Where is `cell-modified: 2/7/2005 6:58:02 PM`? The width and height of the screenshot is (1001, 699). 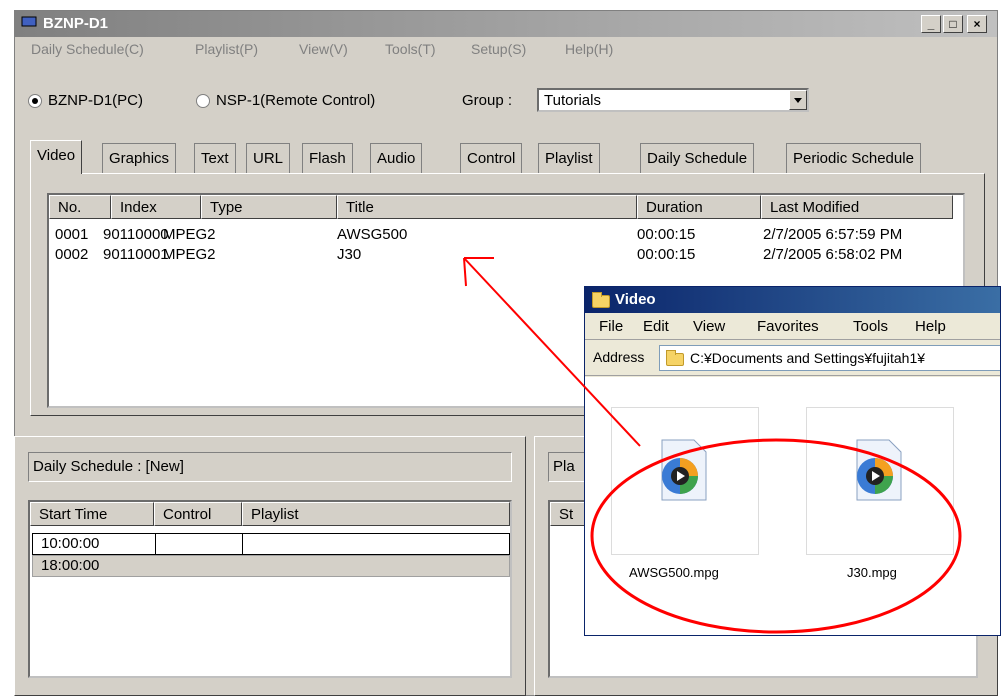
cell-modified: 2/7/2005 6:58:02 PM is located at coordinates (833, 254).